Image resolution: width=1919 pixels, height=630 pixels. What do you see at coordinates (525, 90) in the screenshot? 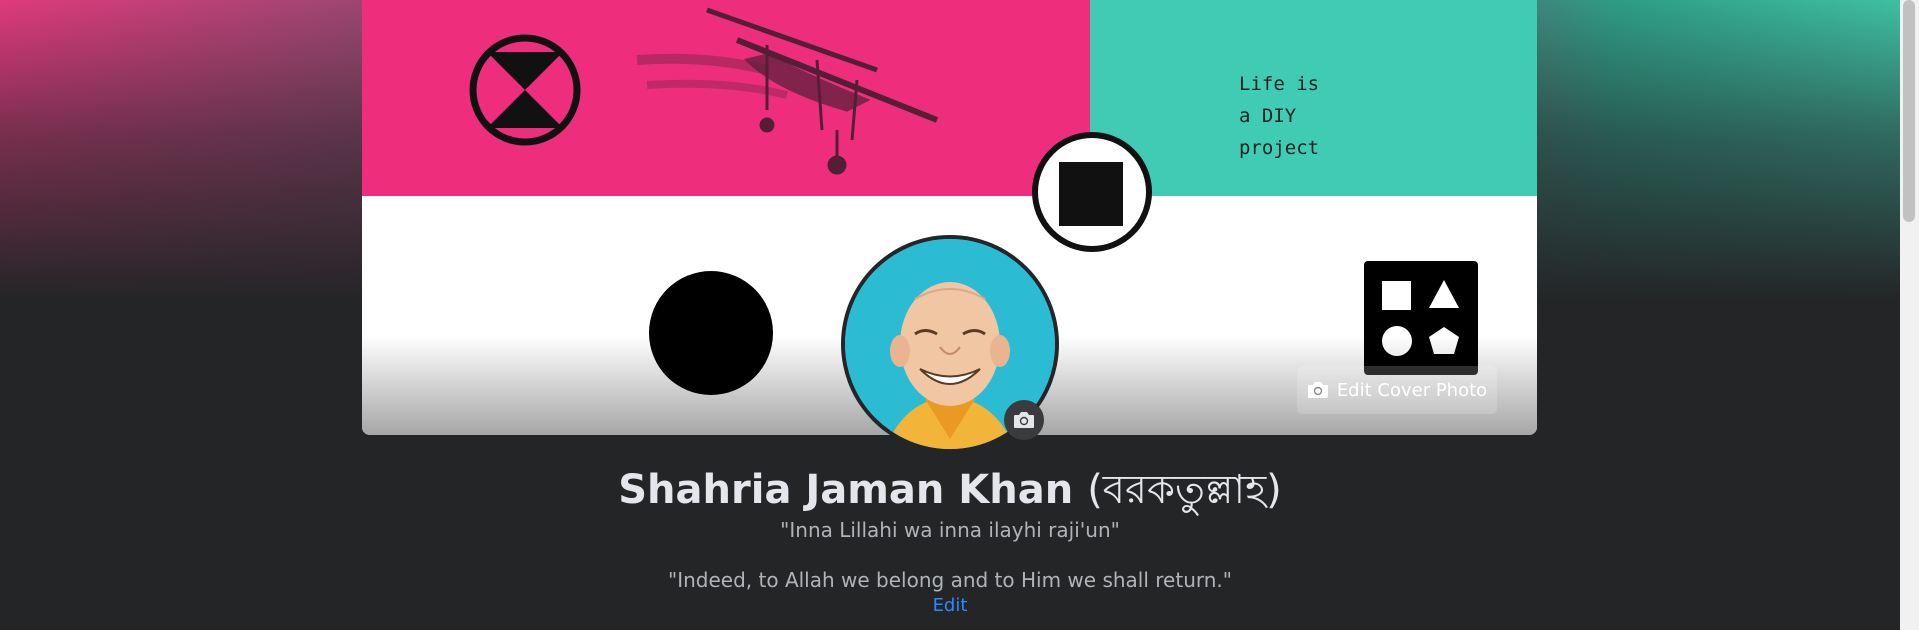
I see `hourglass-icon` at bounding box center [525, 90].